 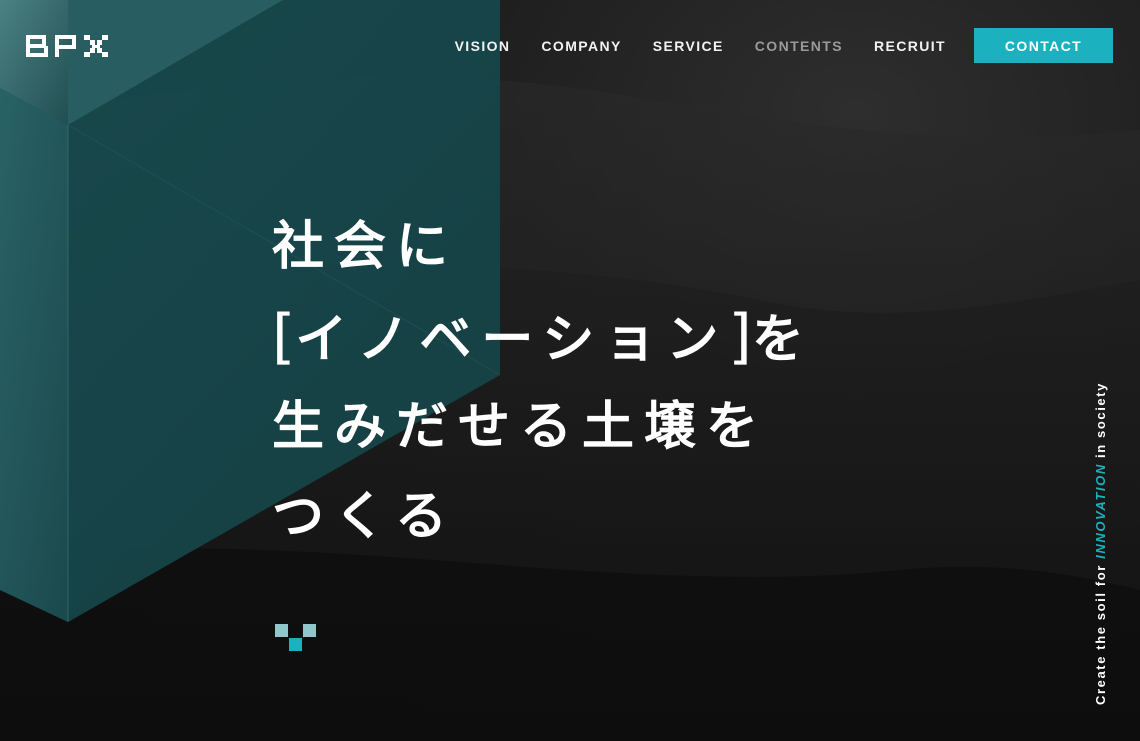 What do you see at coordinates (1100, 631) in the screenshot?
I see `tagline-prefix: Create the soil for` at bounding box center [1100, 631].